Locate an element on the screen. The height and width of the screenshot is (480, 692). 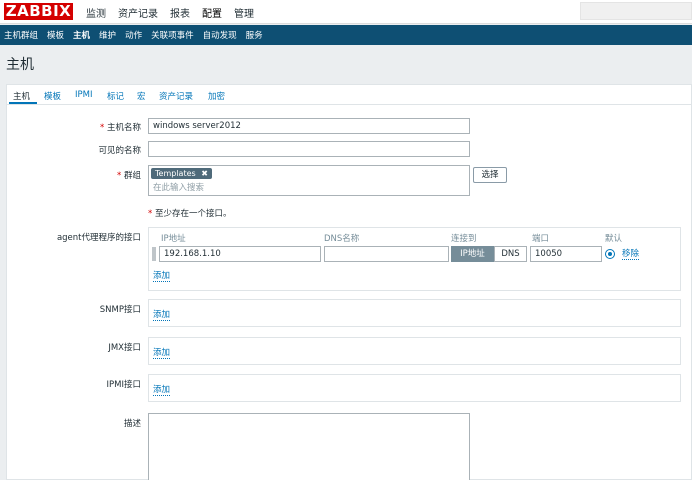
remove-interface-link: 移除 is located at coordinates (631, 254).